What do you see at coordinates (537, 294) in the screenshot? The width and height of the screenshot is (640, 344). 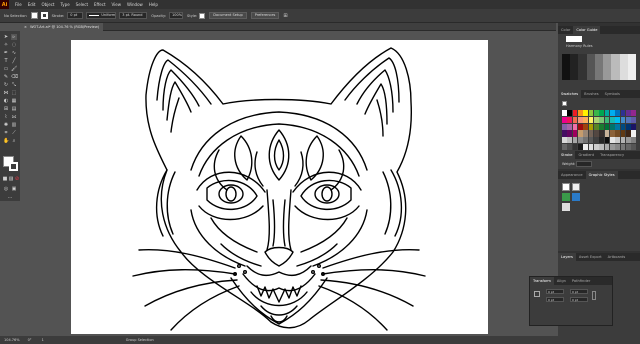 I see `reference-point-icon` at bounding box center [537, 294].